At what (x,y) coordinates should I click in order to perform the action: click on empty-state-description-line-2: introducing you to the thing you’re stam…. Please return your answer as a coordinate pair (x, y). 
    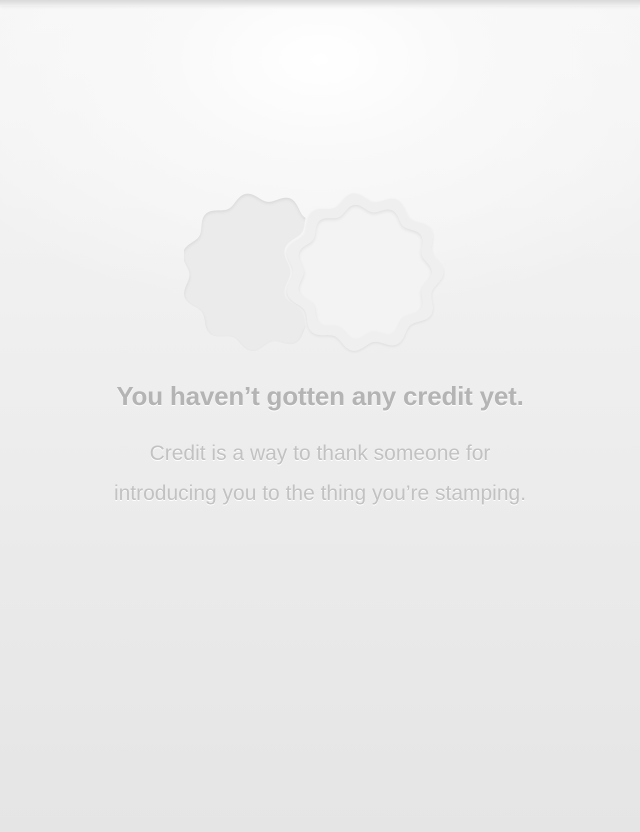
    Looking at the image, I should click on (320, 493).